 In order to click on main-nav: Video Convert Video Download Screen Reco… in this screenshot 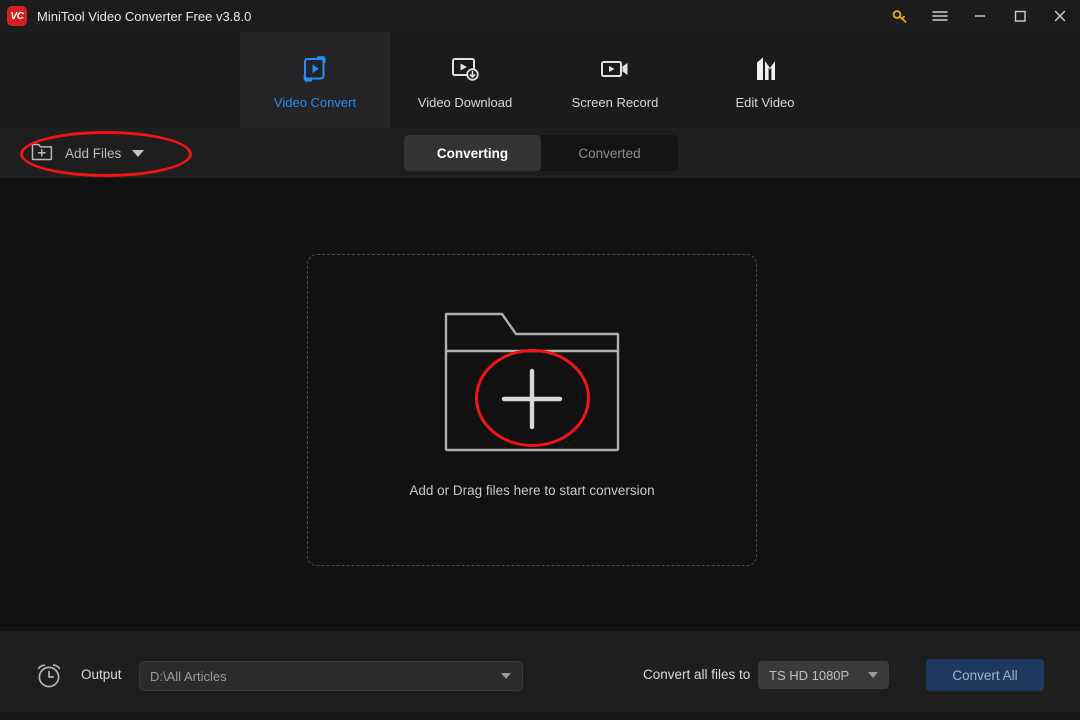, I will do `click(540, 80)`.